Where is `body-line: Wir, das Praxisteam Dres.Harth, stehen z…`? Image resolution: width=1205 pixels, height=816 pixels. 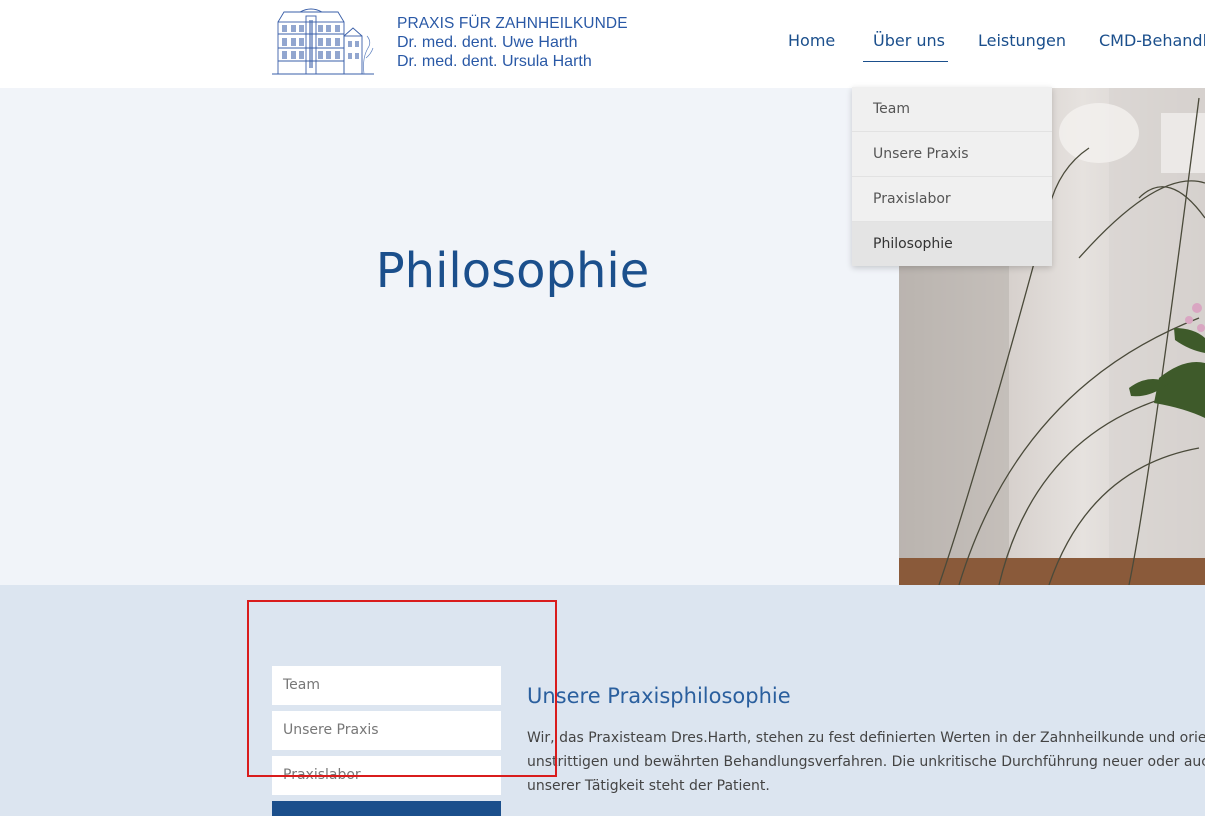
body-line: Wir, das Praxisteam Dres.Harth, stehen z… is located at coordinates (866, 738).